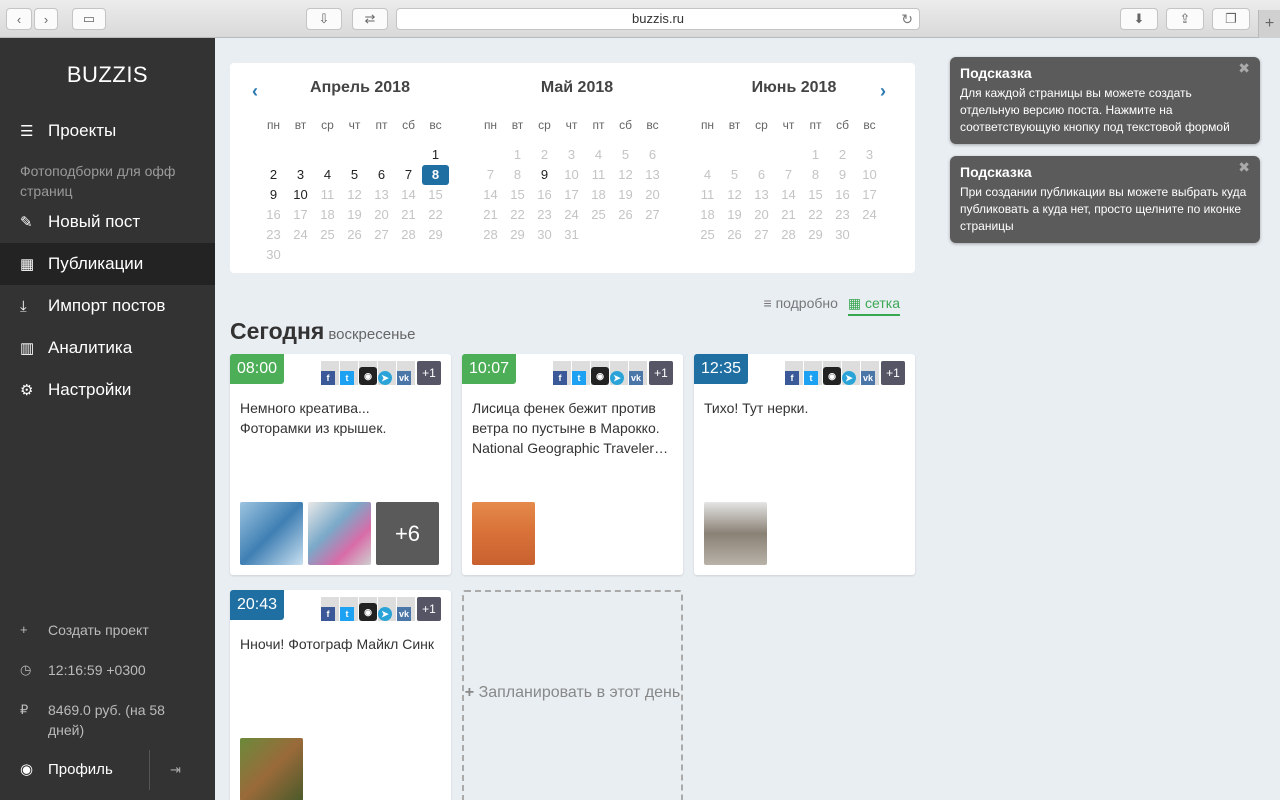 The image size is (1280, 800). I want to click on ruble-icon: ₽, so click(24, 709).